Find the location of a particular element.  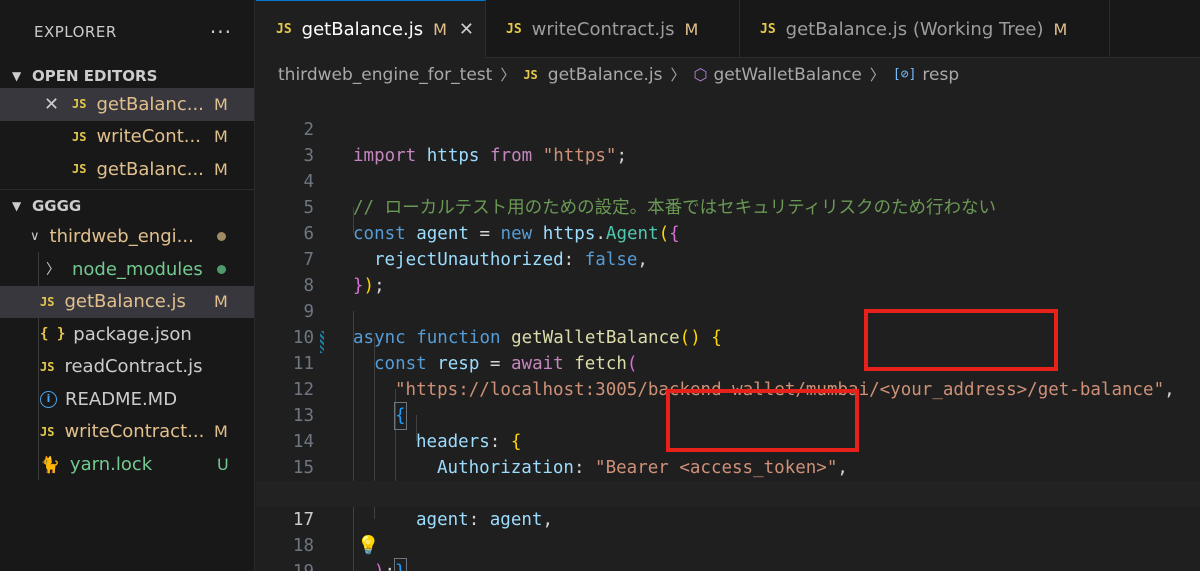

code-line: 2 import https from "https"; is located at coordinates (728, 128).